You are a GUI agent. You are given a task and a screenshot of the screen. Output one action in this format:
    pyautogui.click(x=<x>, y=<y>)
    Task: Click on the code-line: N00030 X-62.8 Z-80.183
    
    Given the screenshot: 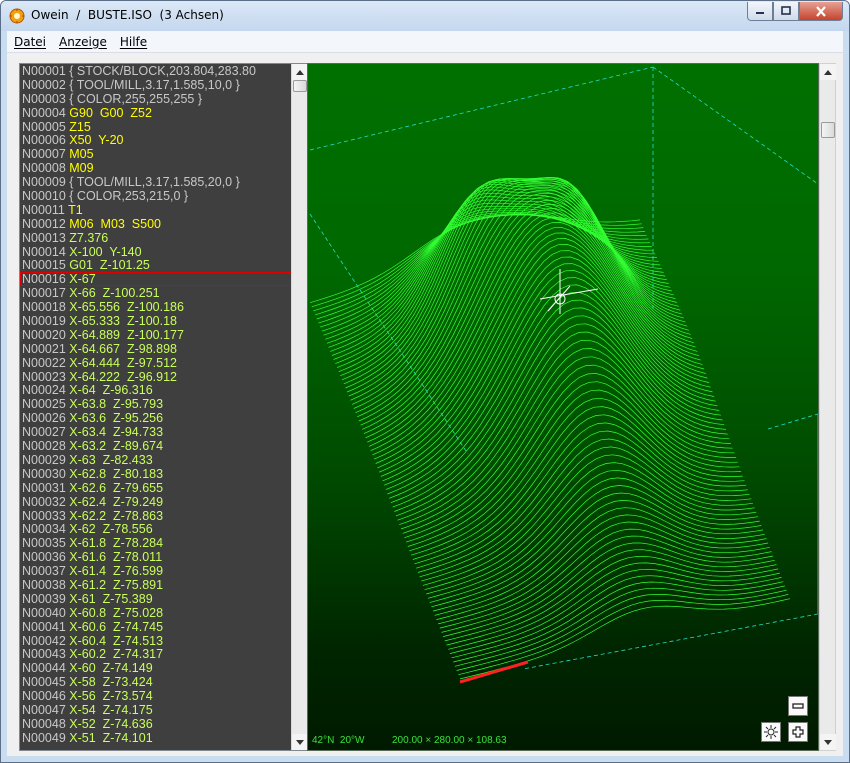 What is the action you would take?
    pyautogui.click(x=156, y=474)
    